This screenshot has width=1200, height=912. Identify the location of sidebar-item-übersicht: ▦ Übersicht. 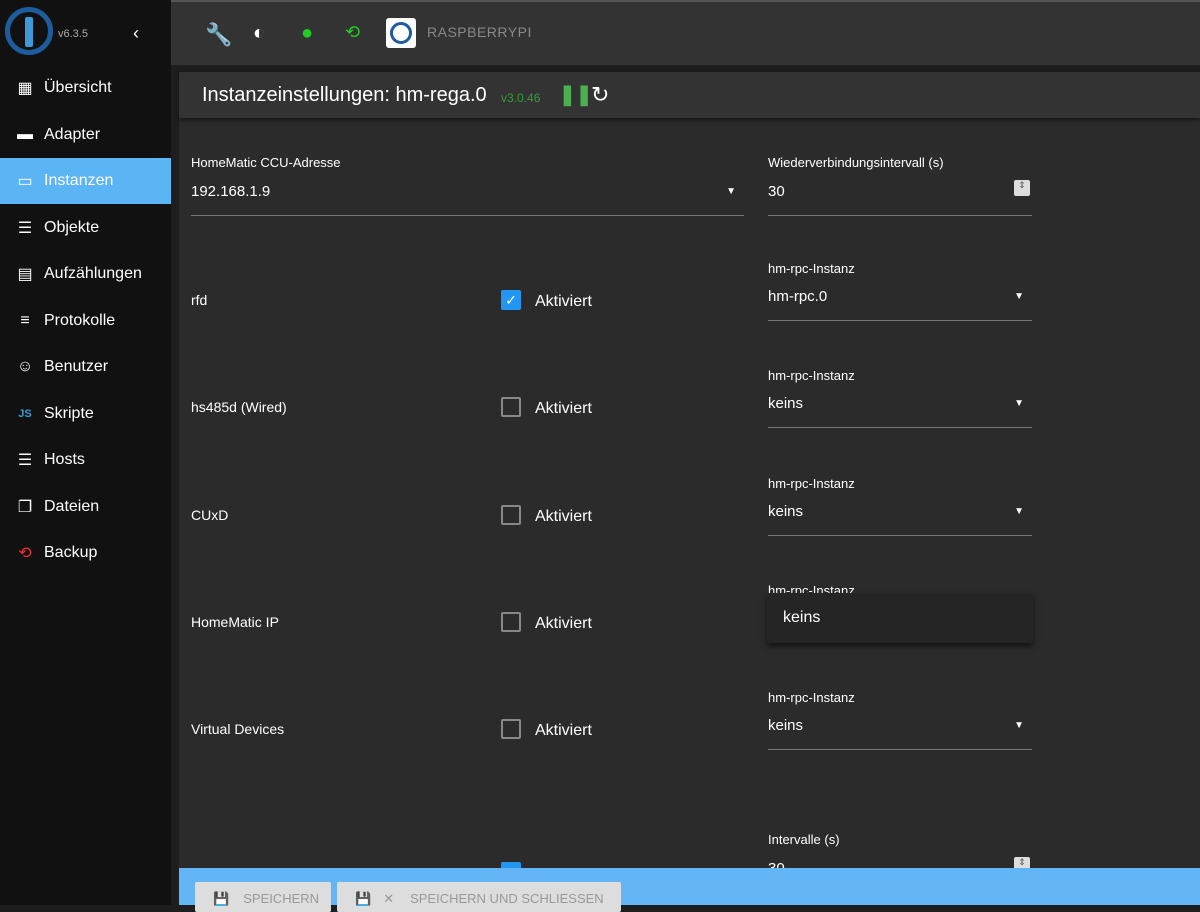
(85, 88).